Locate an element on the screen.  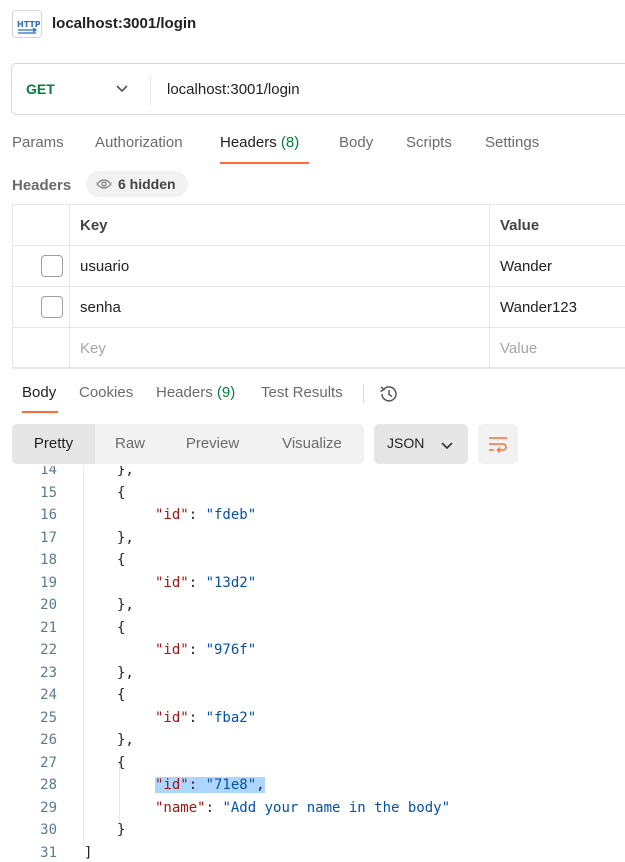
line-number: 14 is located at coordinates (48, 472).